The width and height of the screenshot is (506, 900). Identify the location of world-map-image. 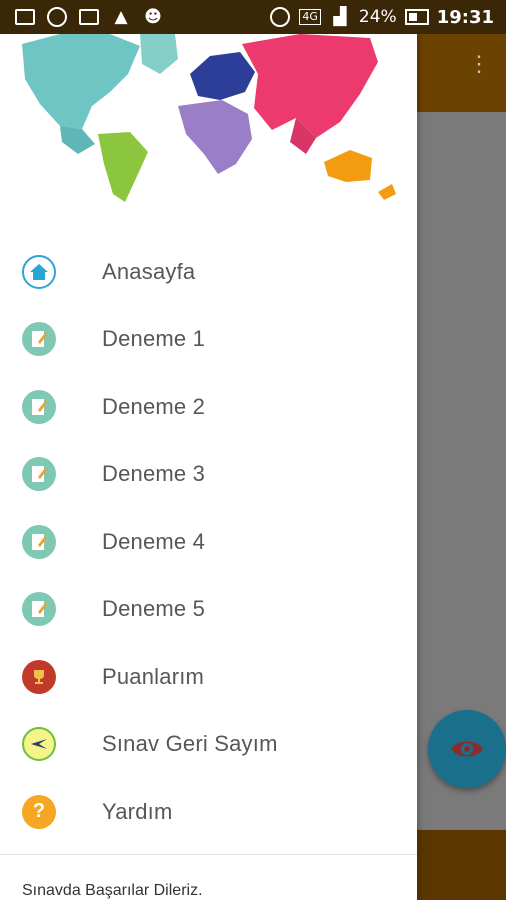
(209, 118).